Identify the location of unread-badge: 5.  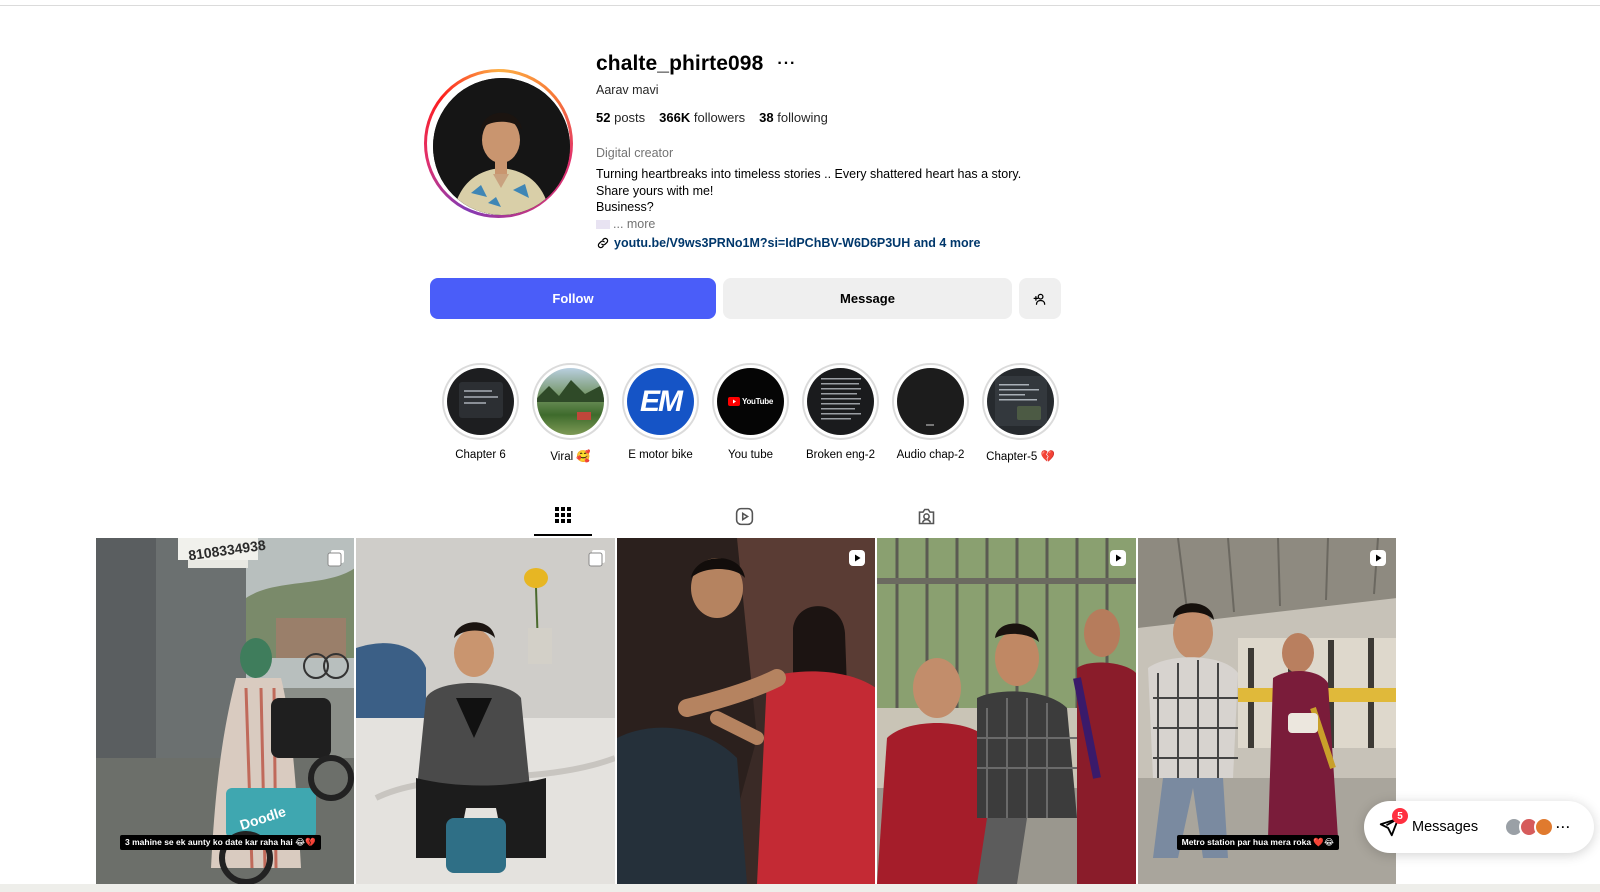
(1400, 816).